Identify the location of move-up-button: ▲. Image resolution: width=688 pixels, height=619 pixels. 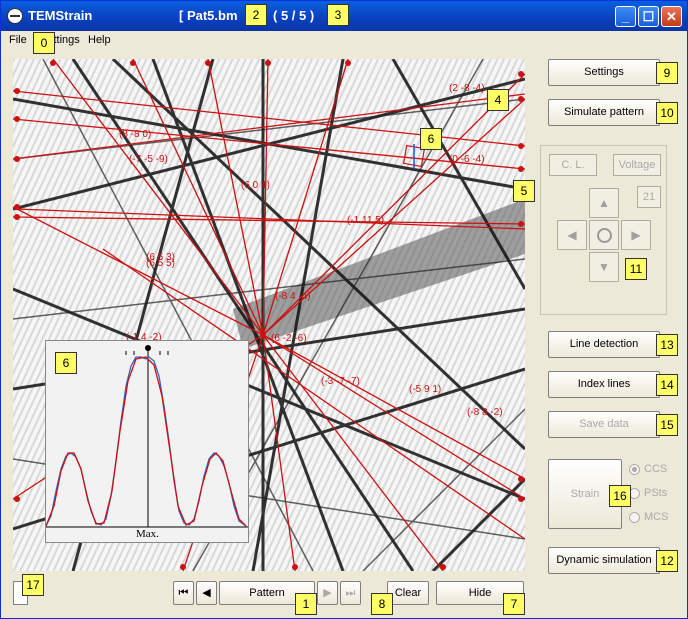
(604, 203).